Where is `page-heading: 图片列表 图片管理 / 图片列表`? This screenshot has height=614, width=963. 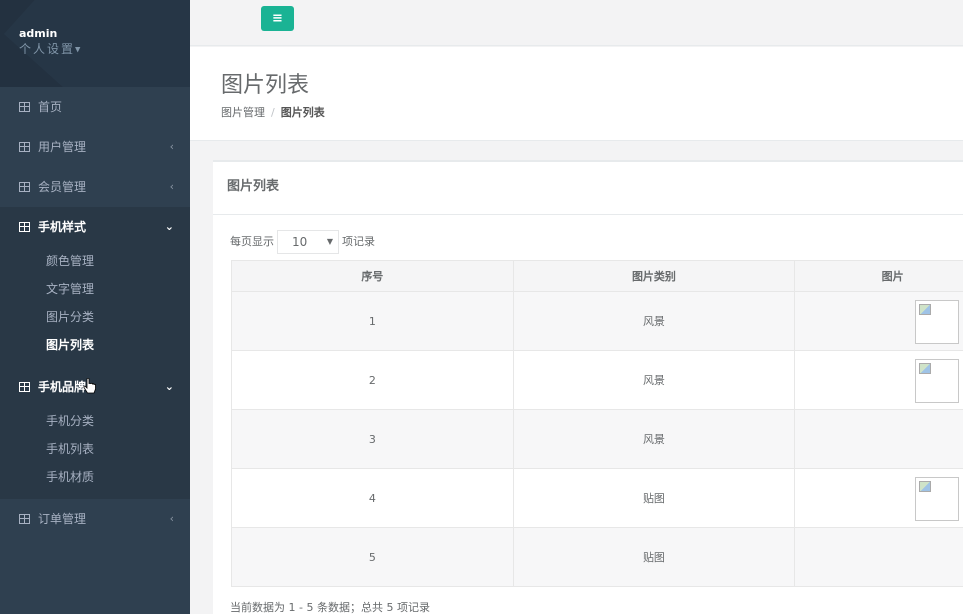 page-heading: 图片列表 图片管理 / 图片列表 is located at coordinates (576, 94).